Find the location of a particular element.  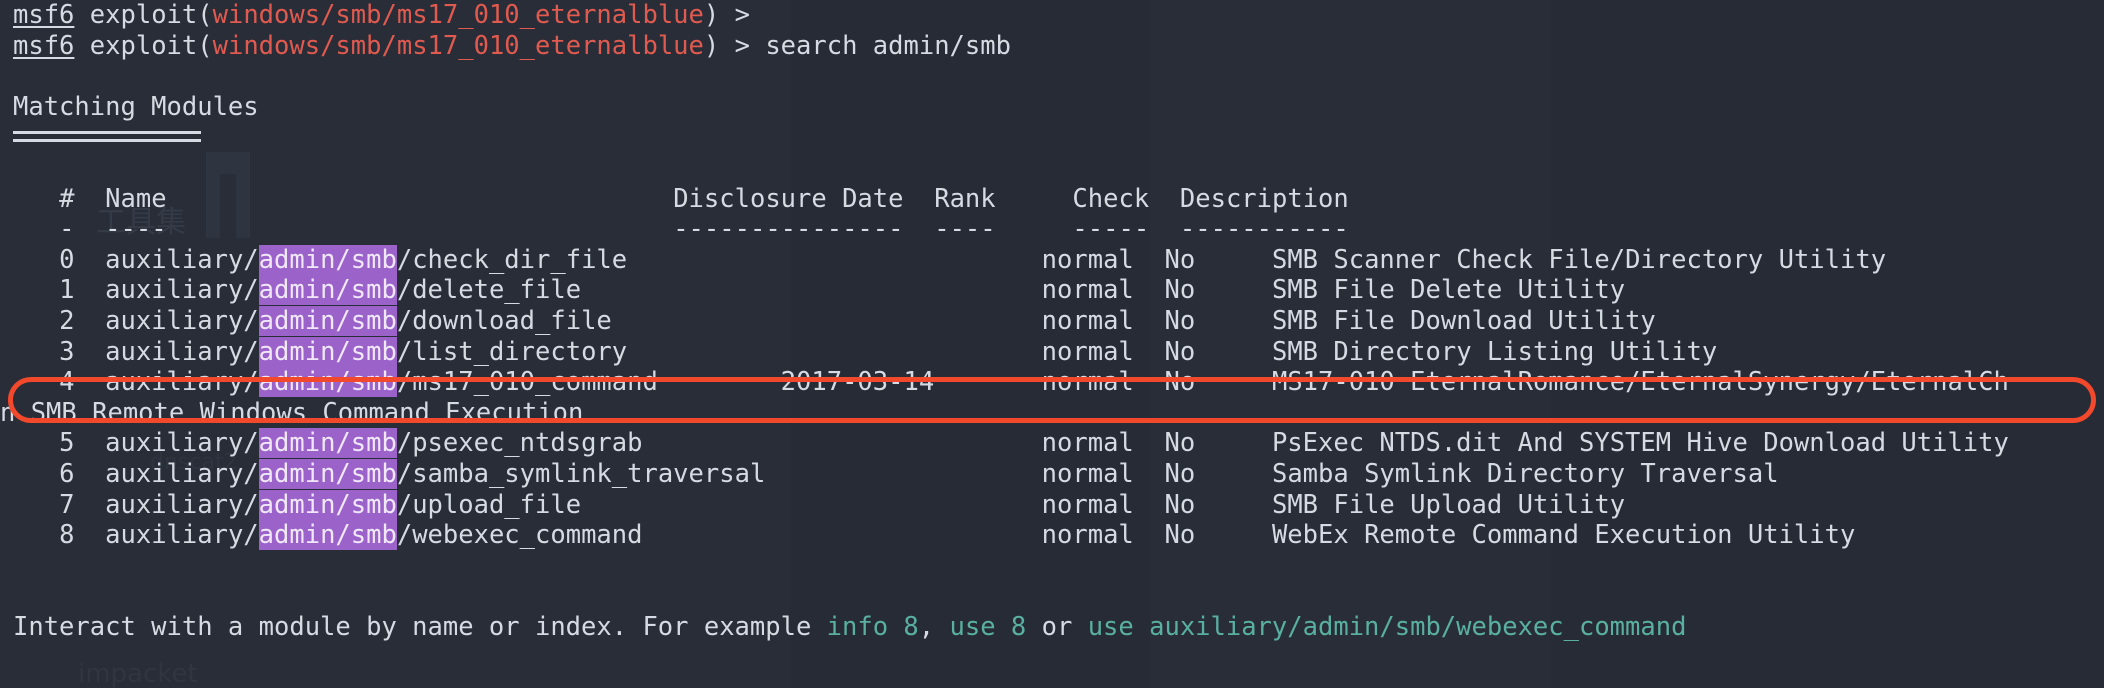

footer-sep-2: or is located at coordinates (1057, 626).